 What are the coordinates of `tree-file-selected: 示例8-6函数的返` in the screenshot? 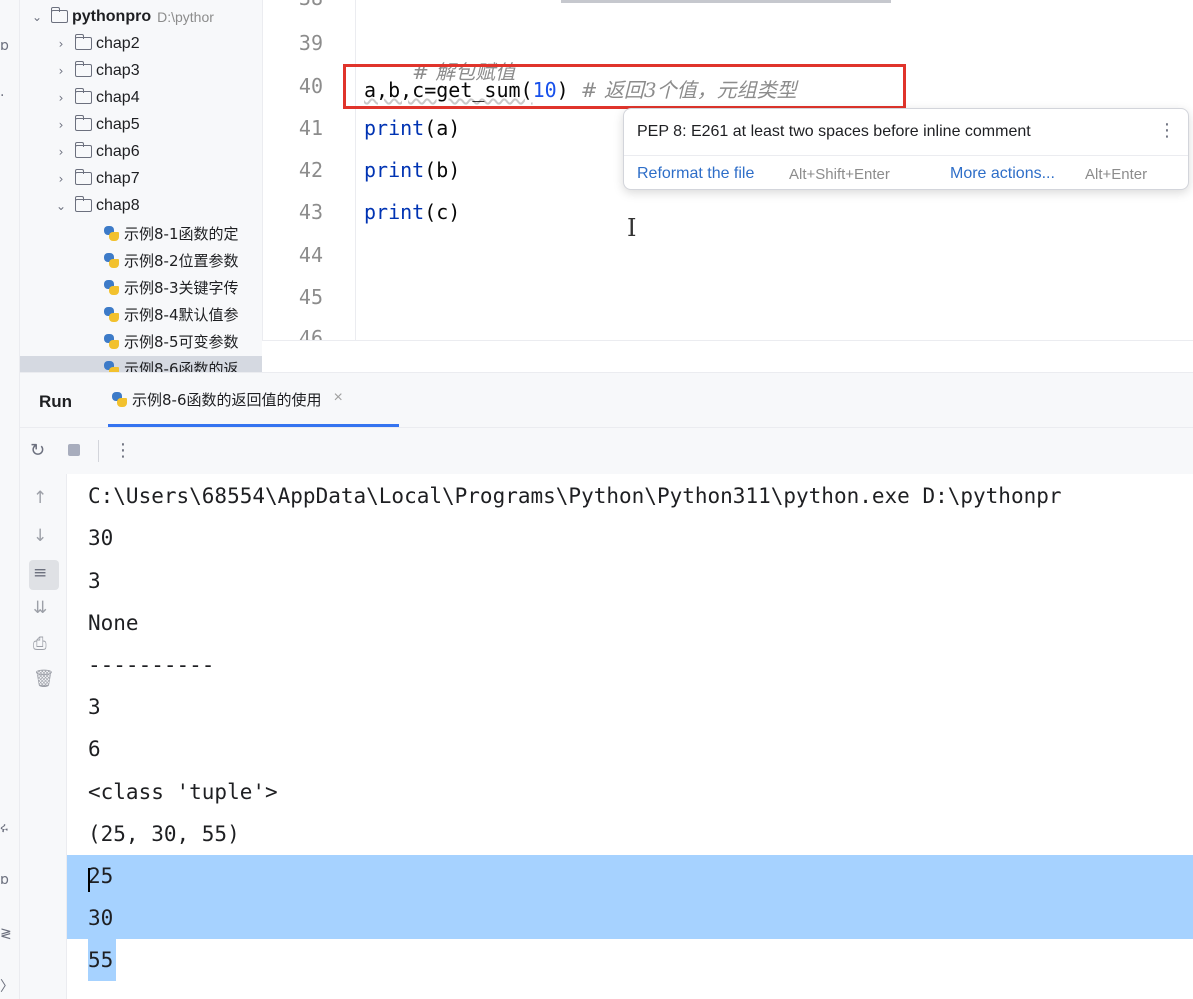 It's located at (171, 363).